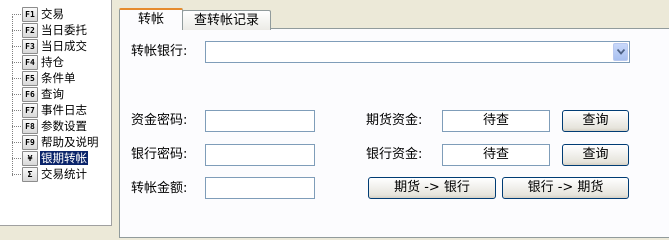 Image resolution: width=669 pixels, height=240 pixels. What do you see at coordinates (30, 142) in the screenshot?
I see `f9-key-icon: F9` at bounding box center [30, 142].